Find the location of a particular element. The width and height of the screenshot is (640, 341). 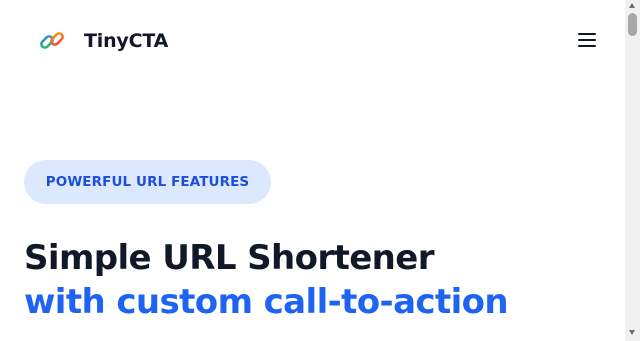

brand-link: TinyCTA is located at coordinates (103, 41).